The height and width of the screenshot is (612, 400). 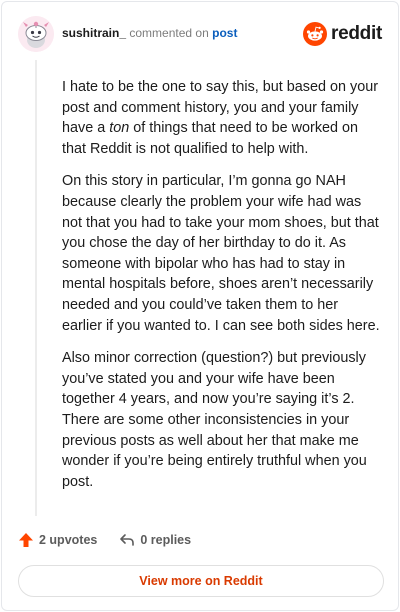 I want to click on reddit-snoo-icon, so click(x=315, y=34).